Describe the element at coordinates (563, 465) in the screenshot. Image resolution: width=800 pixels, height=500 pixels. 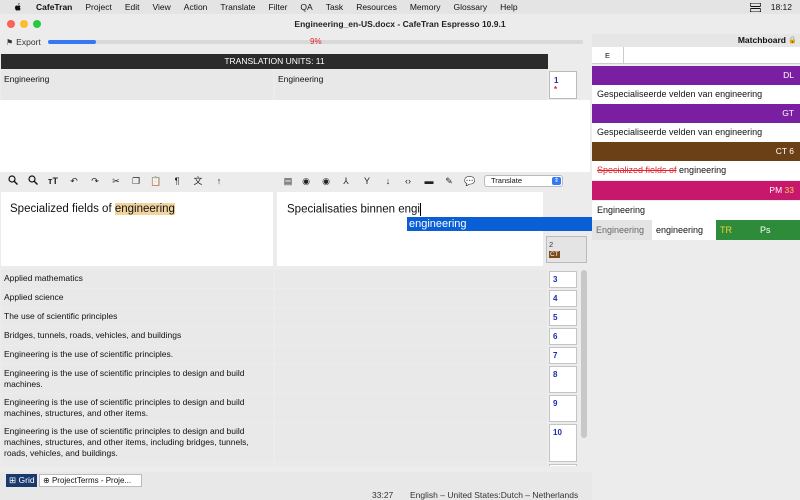
I see `row-number: 11` at that location.